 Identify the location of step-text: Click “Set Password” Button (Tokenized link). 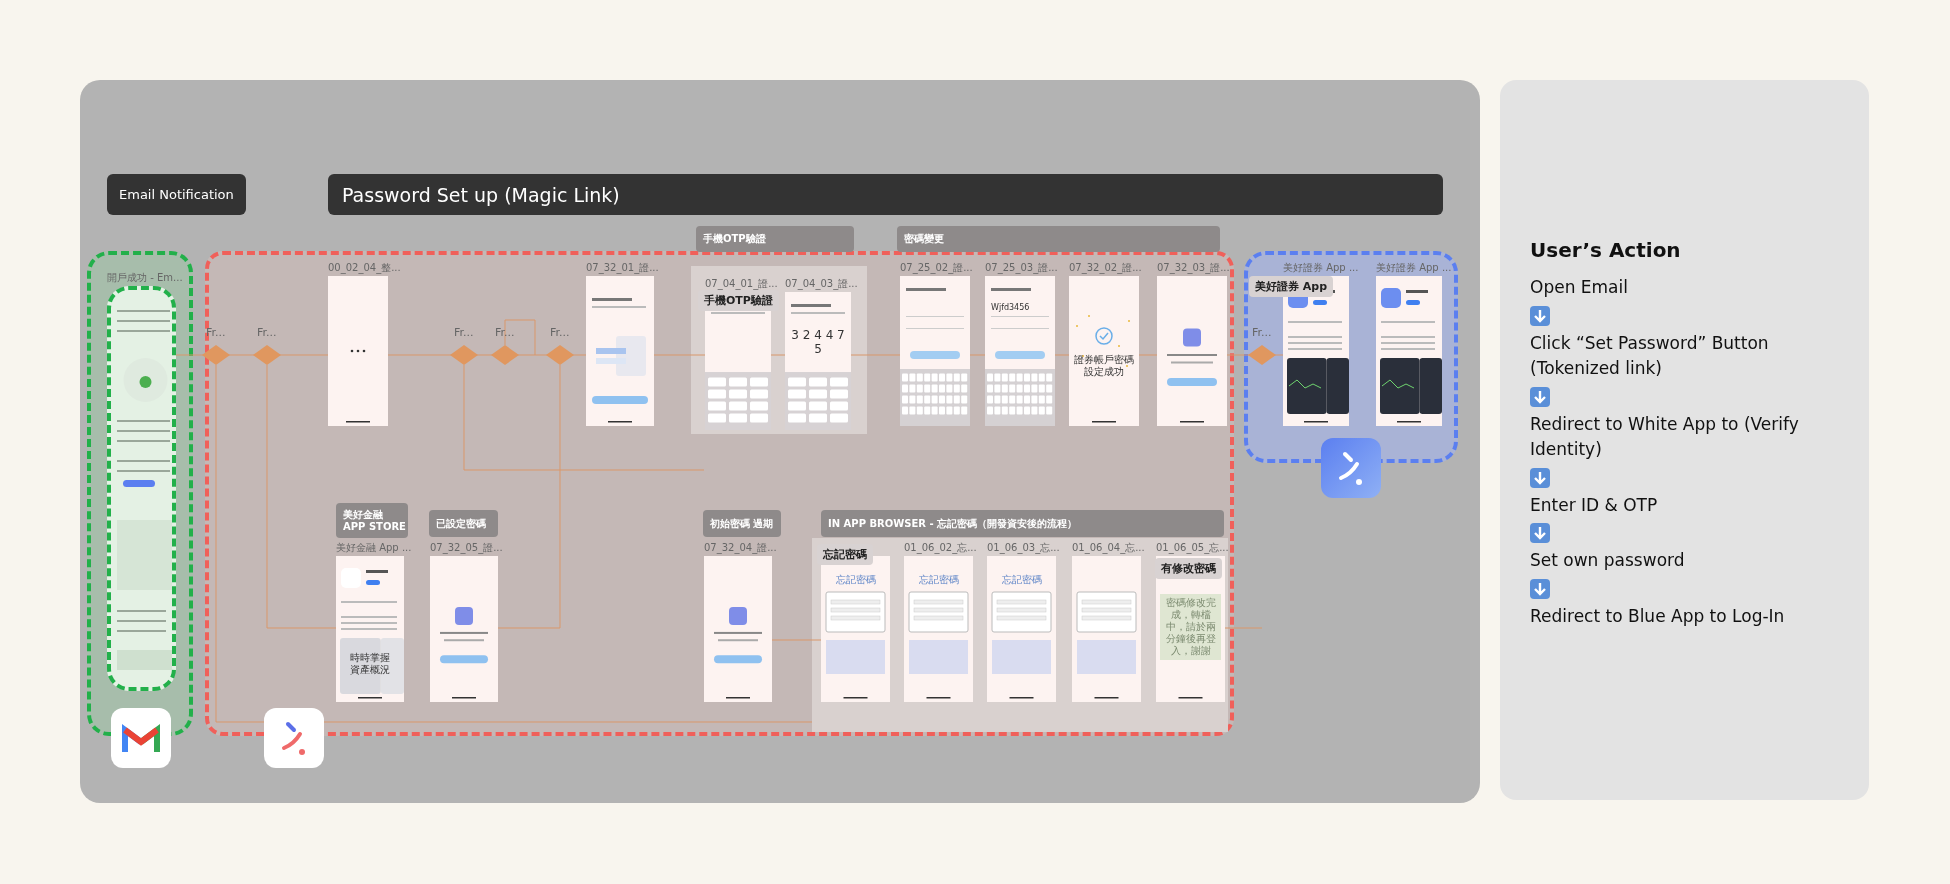
(1650, 355).